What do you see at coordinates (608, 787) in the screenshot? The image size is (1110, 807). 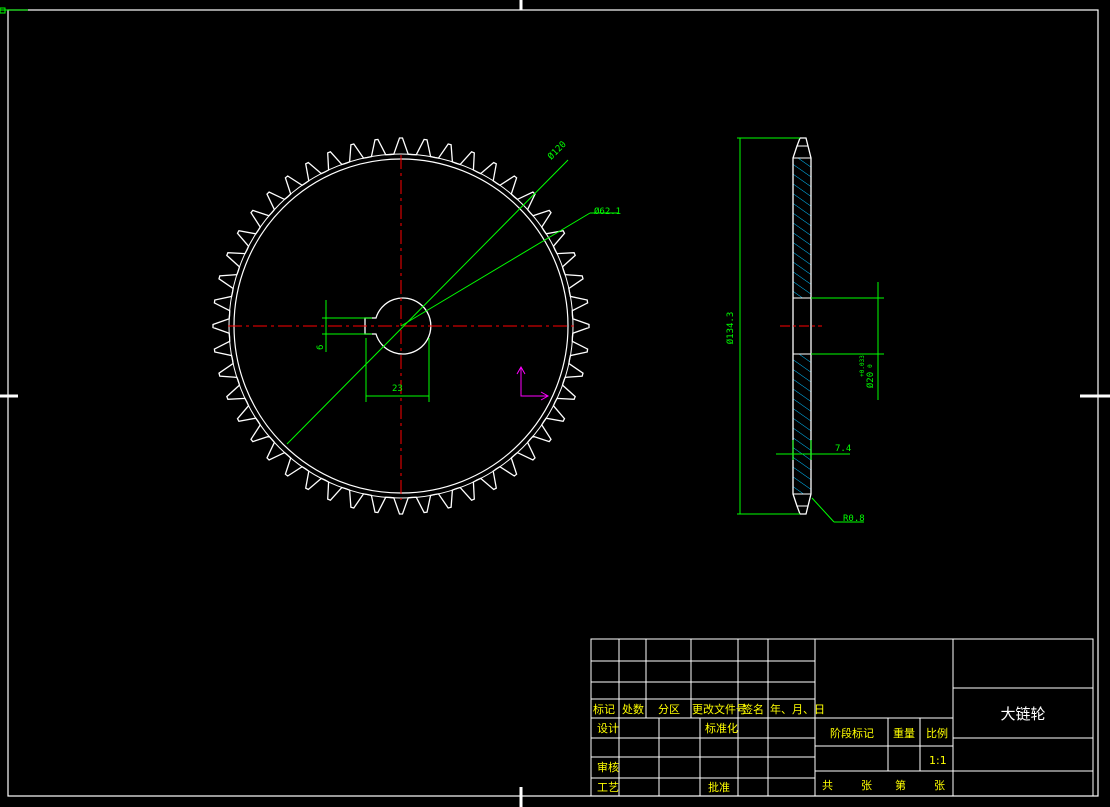 I see `row-process: 工艺` at bounding box center [608, 787].